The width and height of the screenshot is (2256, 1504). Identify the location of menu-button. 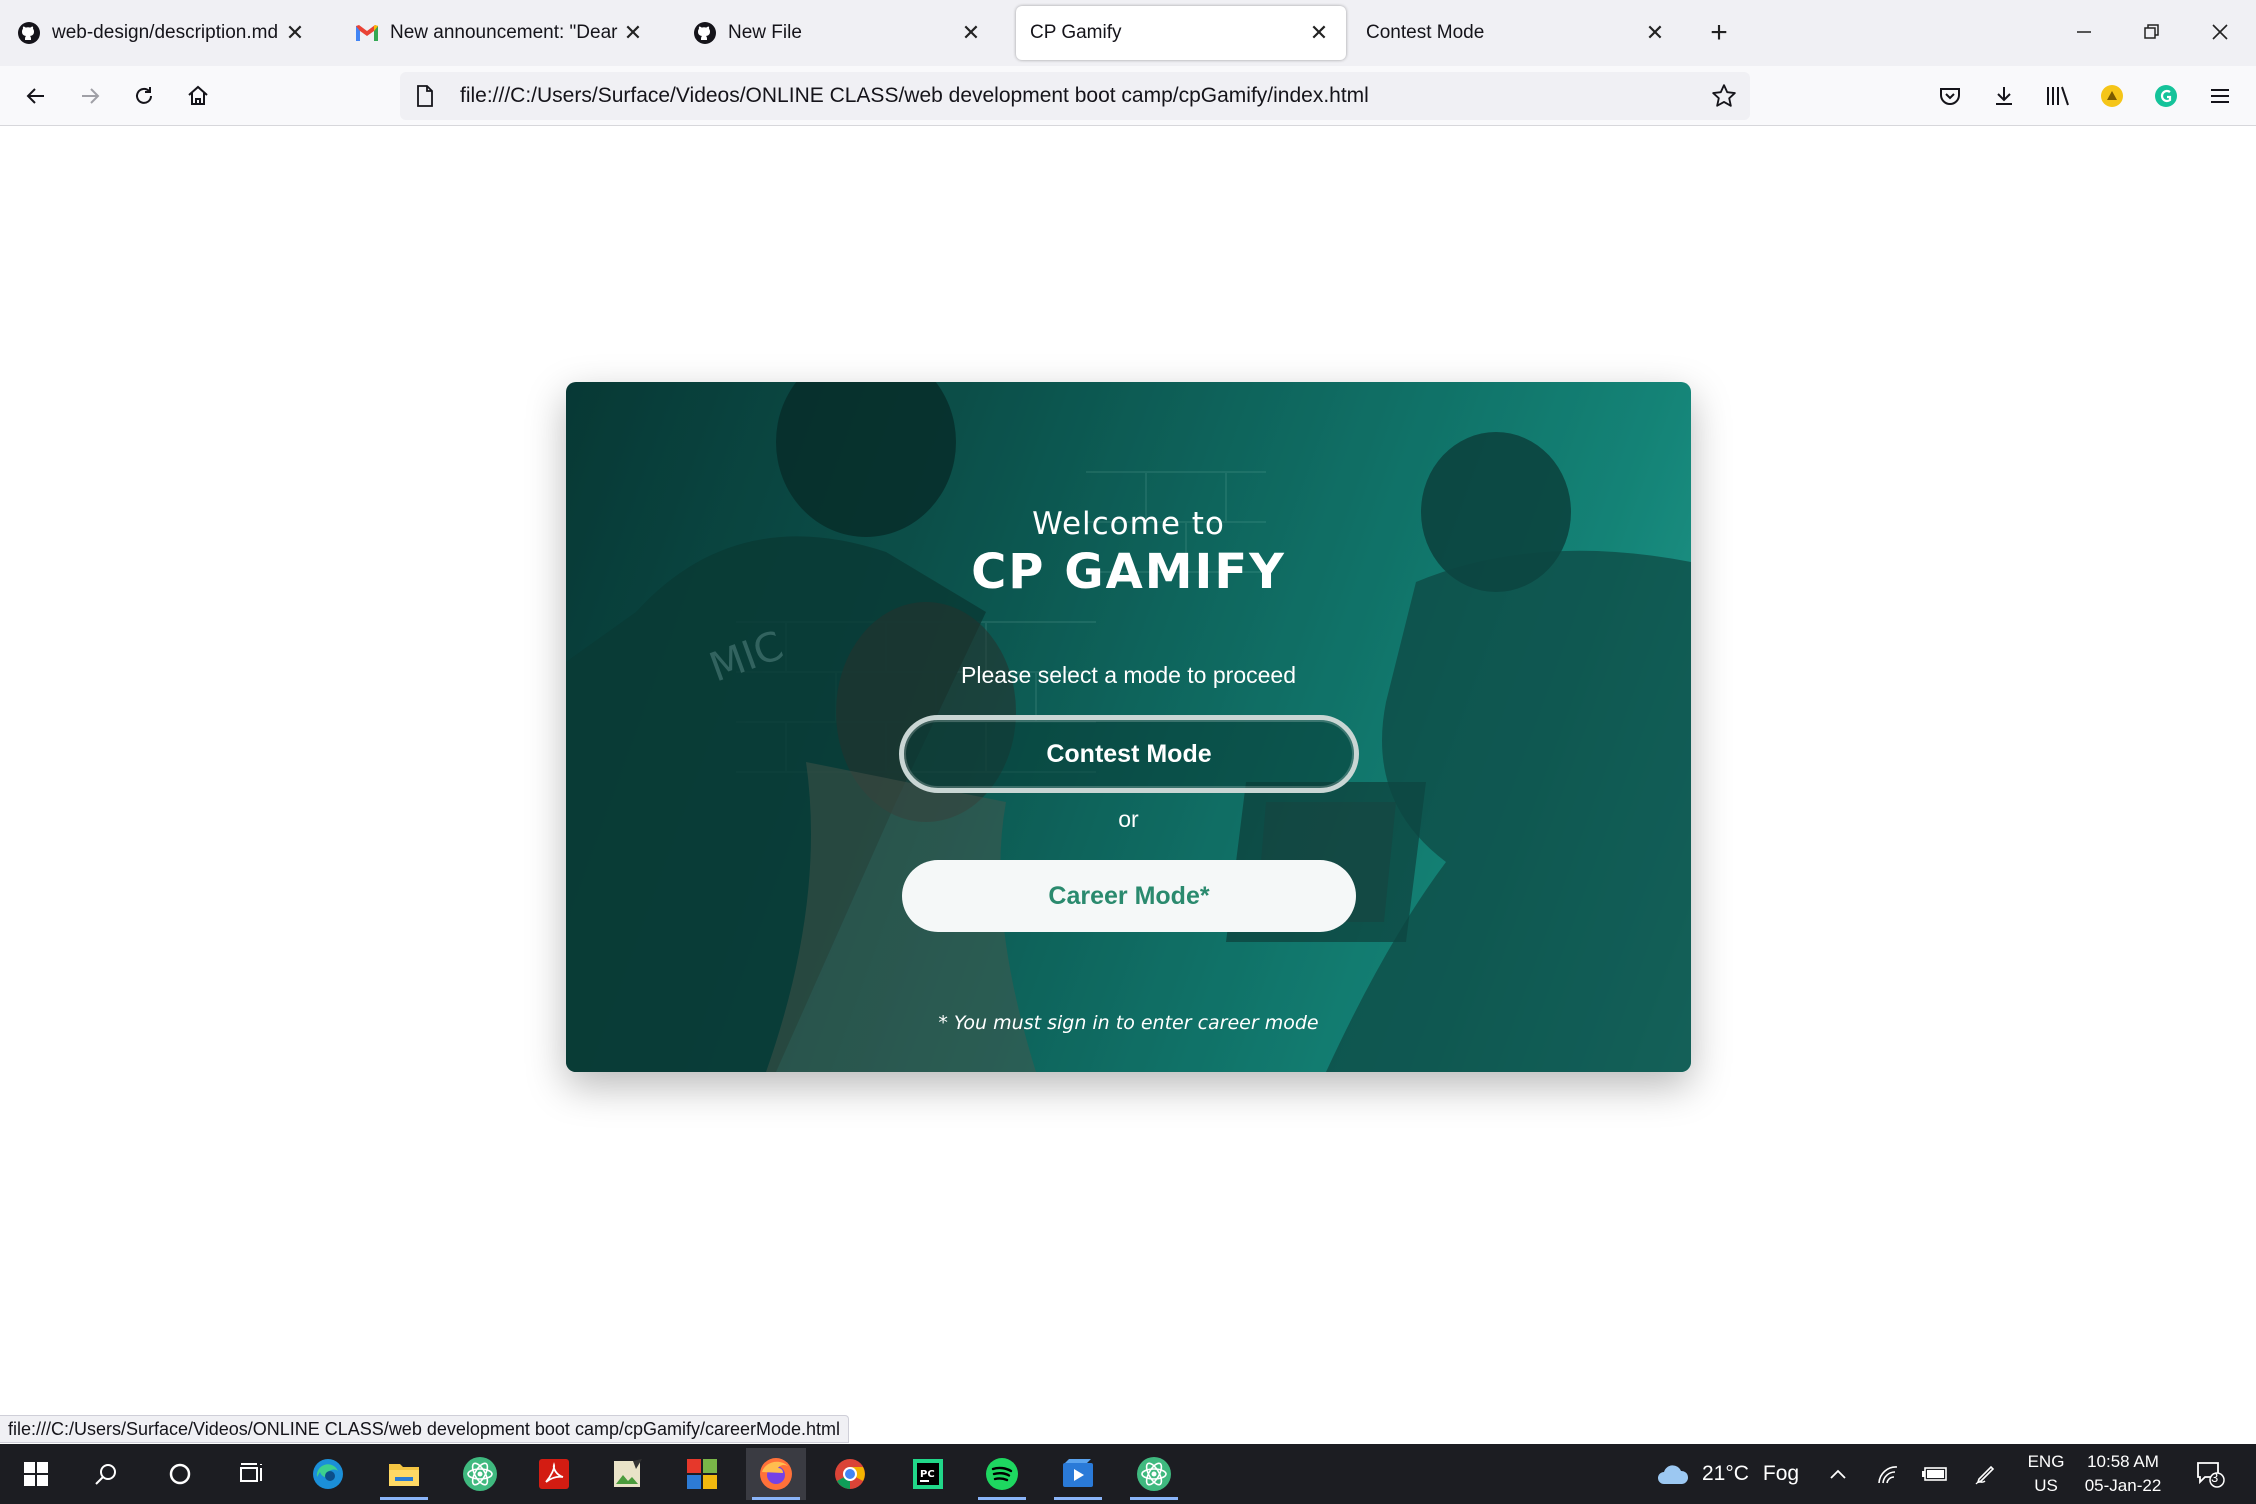
(2220, 96).